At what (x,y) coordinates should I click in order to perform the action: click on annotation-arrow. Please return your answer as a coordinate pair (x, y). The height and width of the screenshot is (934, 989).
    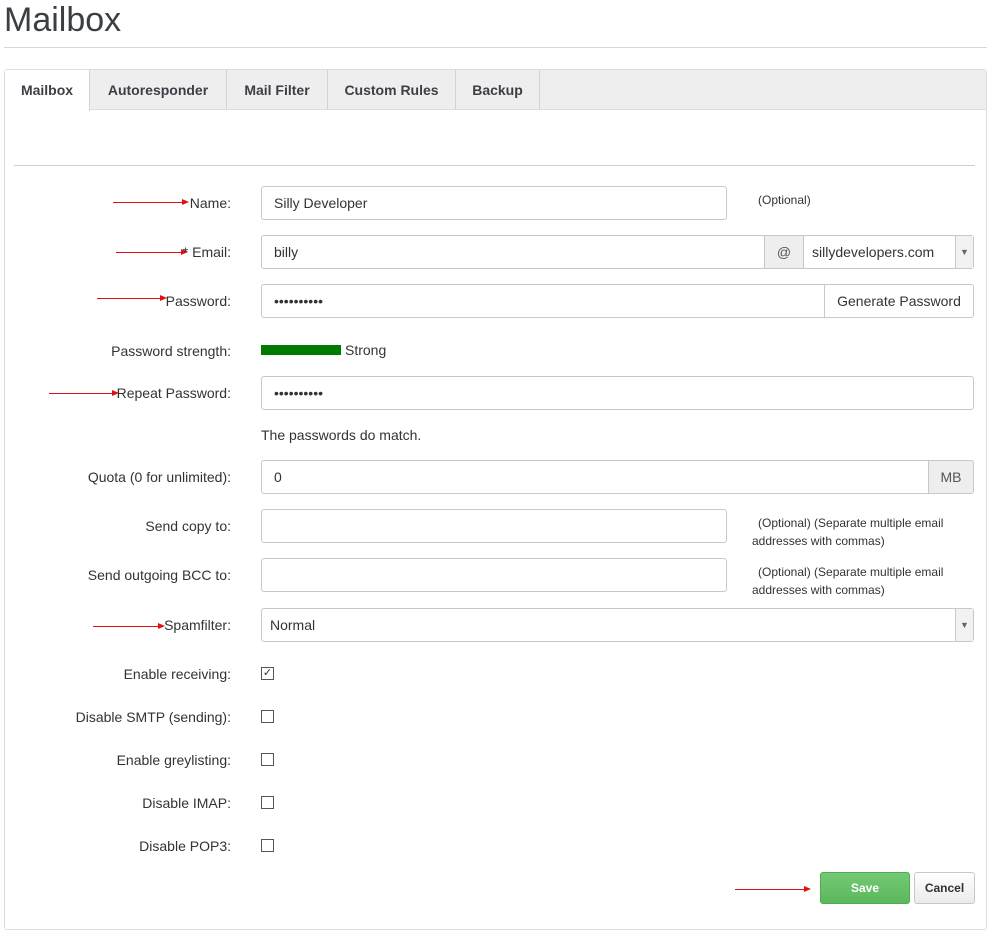
    Looking at the image, I should click on (773, 889).